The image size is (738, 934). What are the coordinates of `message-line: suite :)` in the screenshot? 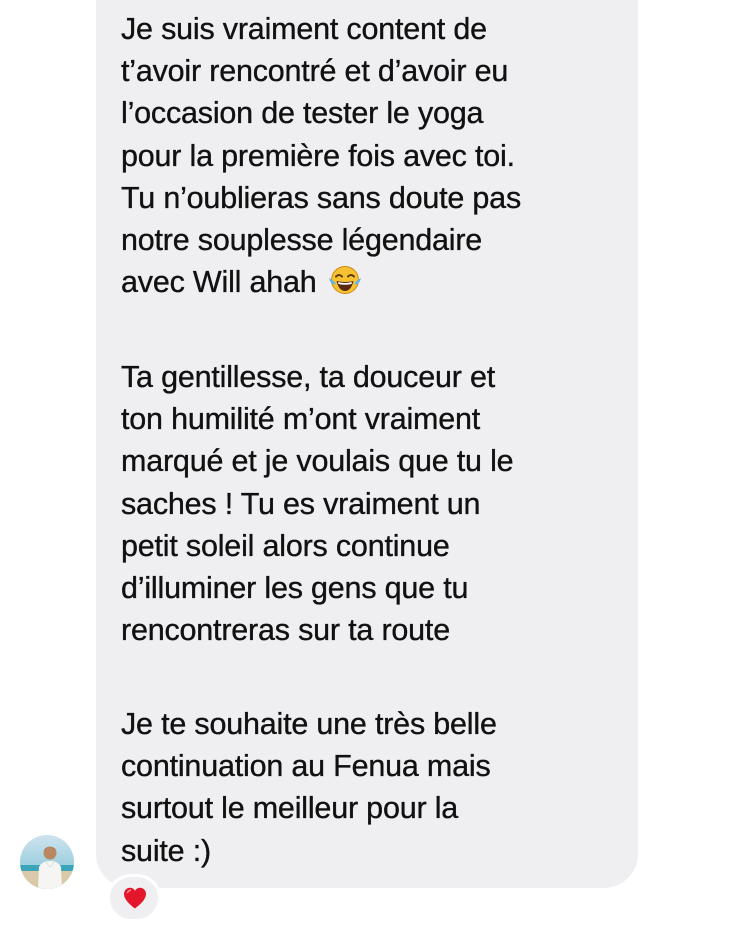 It's located at (166, 850).